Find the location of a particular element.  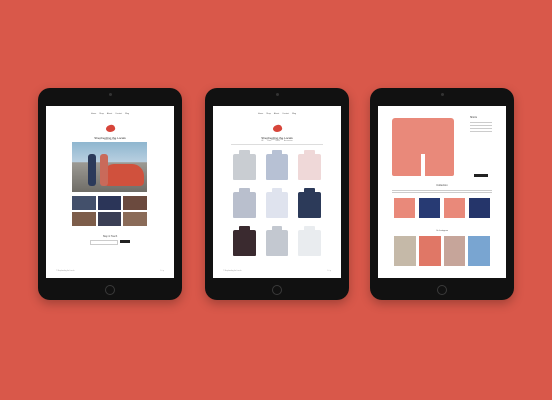

product-grid is located at coordinates (277, 203).